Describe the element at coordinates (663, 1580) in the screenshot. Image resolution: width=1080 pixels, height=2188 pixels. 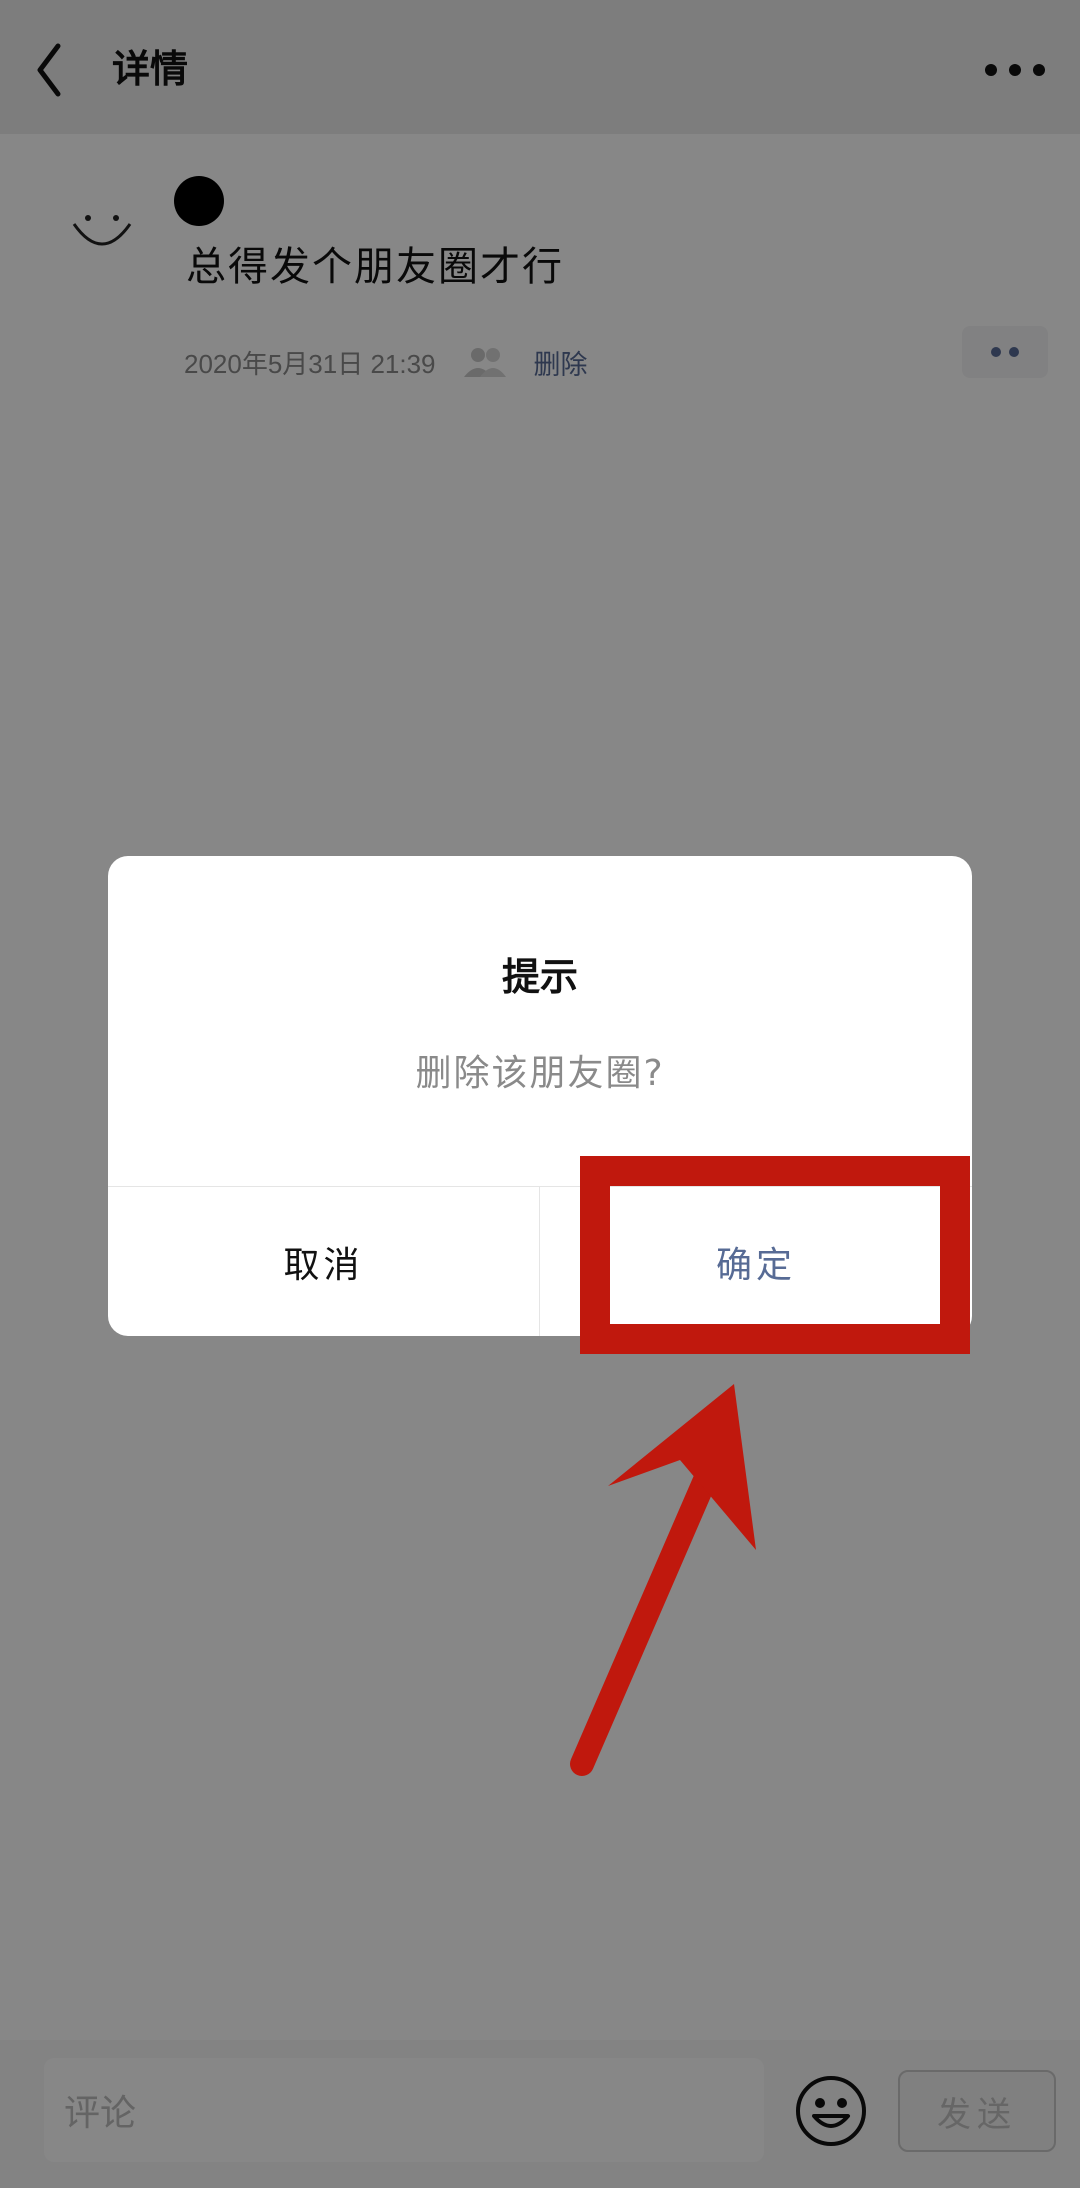
I see `annotation-arrow-icon` at that location.